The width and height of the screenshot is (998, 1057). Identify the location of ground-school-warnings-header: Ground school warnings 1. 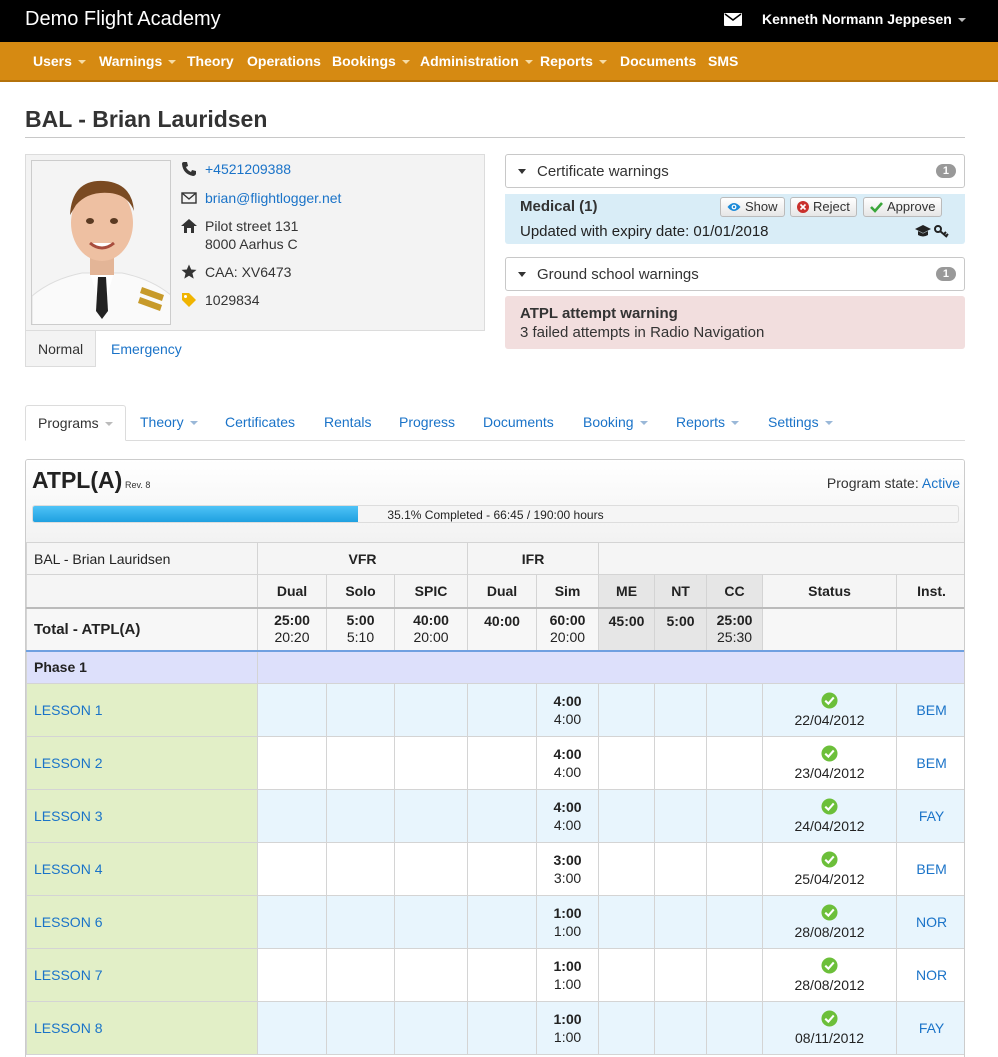
(735, 274).